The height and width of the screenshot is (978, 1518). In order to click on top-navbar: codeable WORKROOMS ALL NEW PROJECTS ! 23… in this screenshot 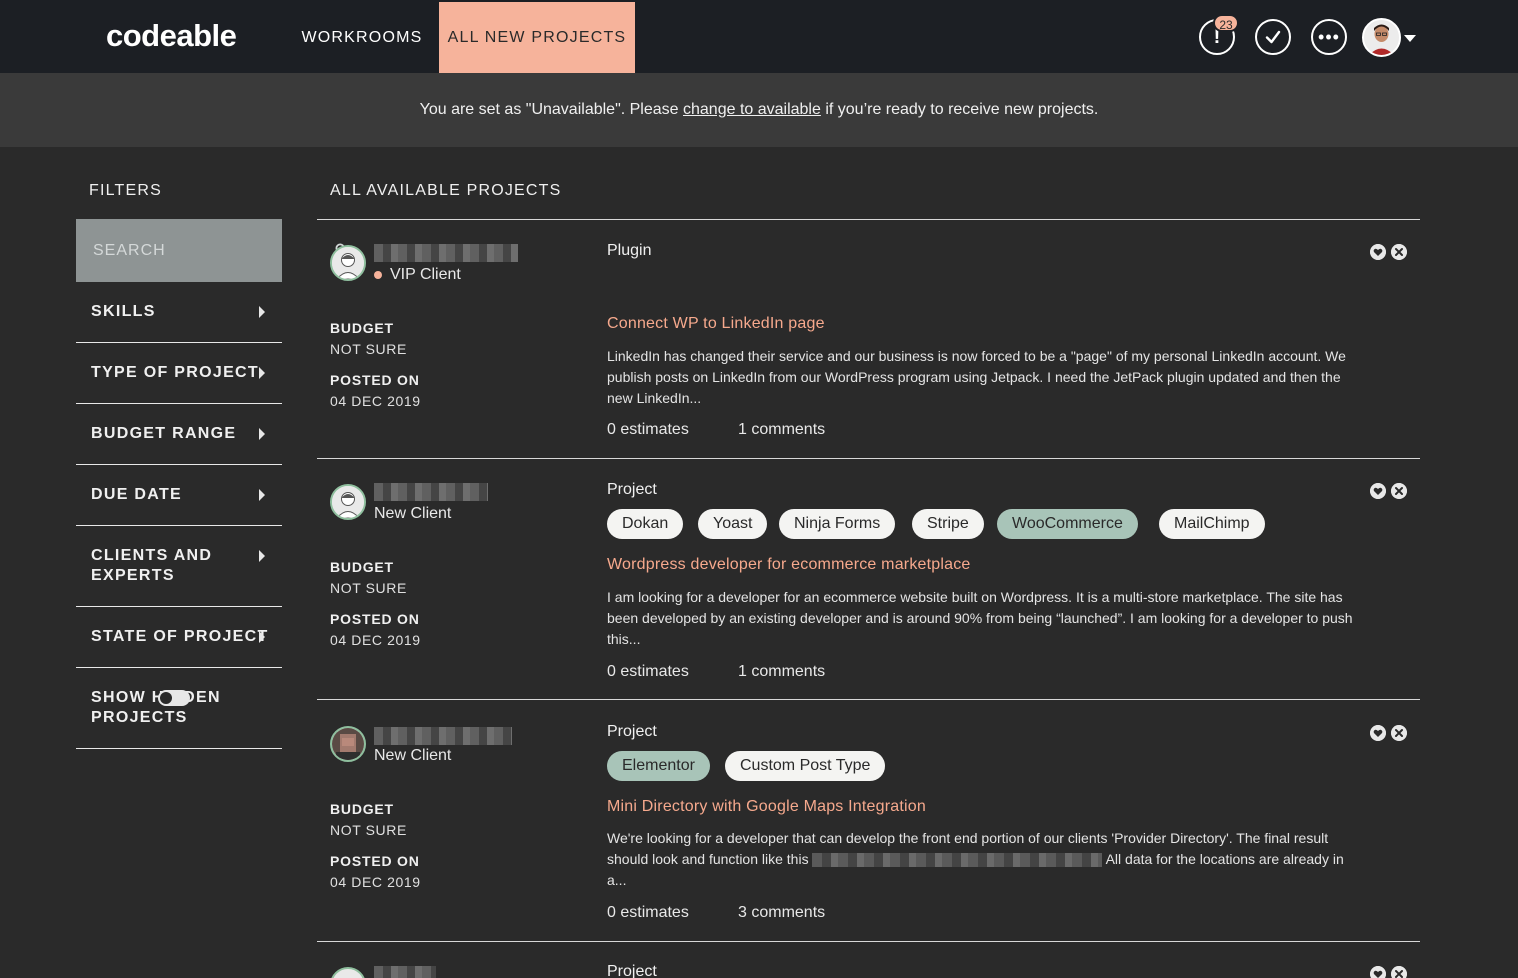, I will do `click(759, 36)`.